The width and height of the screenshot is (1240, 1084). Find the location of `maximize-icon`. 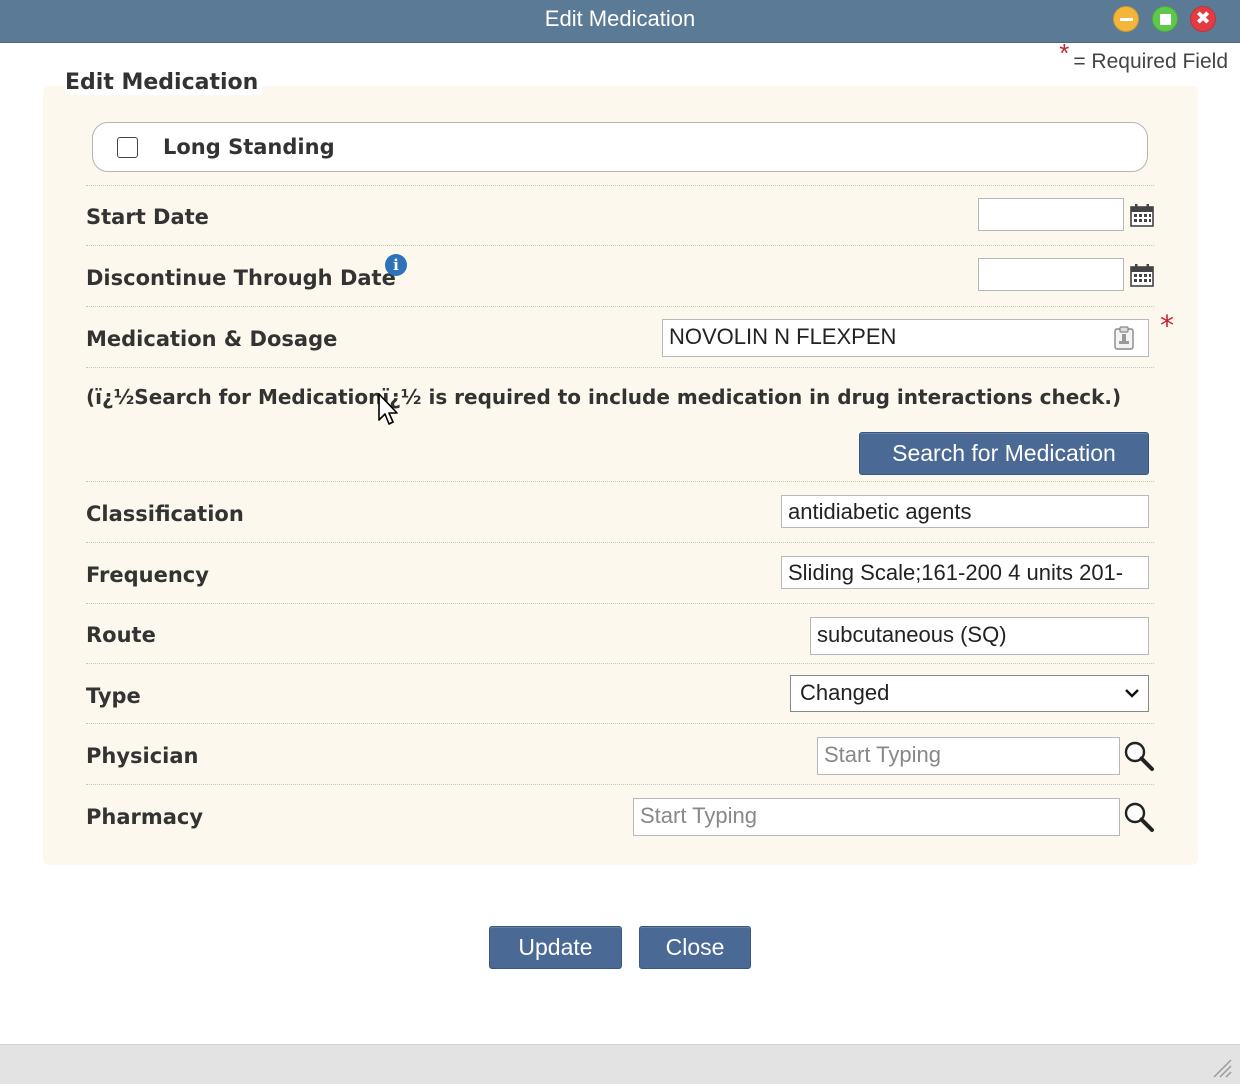

maximize-icon is located at coordinates (1165, 19).